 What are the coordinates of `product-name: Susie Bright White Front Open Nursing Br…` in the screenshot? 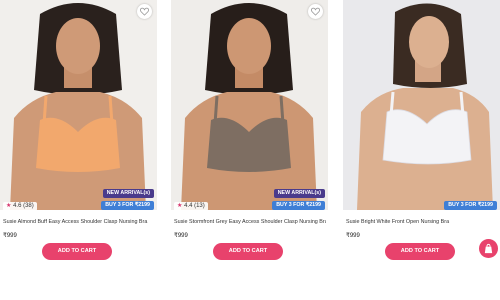 It's located at (422, 222).